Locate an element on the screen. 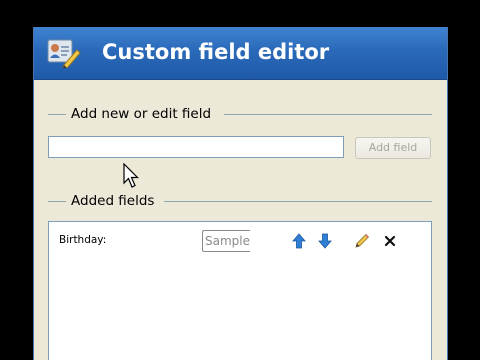 Image resolution: width=480 pixels, height=360 pixels. sample-text: Sample is located at coordinates (227, 241).